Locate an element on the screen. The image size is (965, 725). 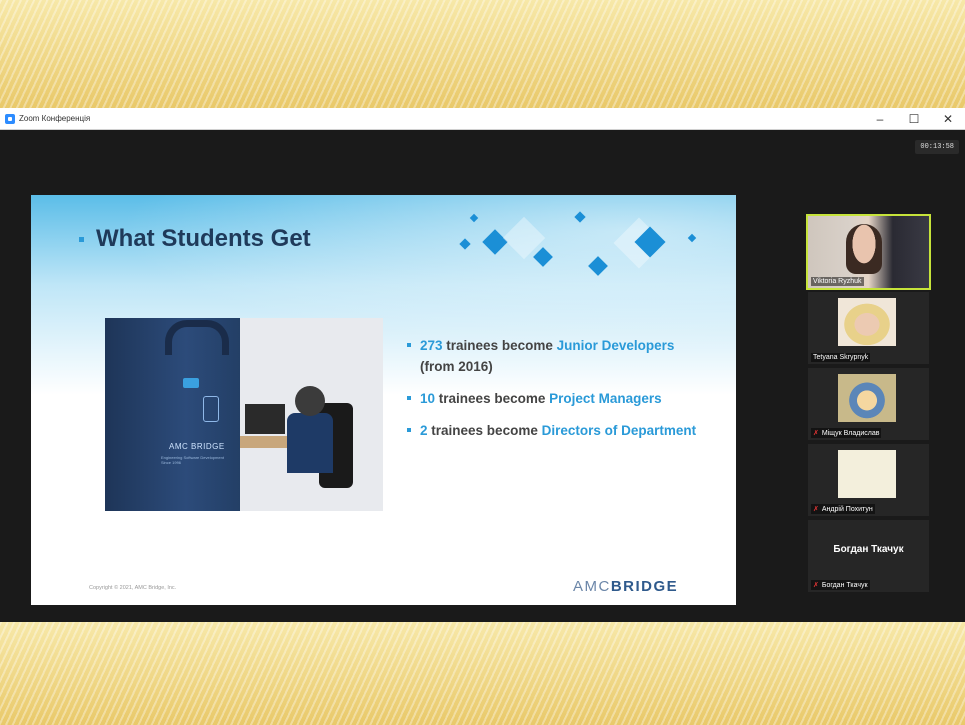
bullet-number: 10 is located at coordinates (428, 398).